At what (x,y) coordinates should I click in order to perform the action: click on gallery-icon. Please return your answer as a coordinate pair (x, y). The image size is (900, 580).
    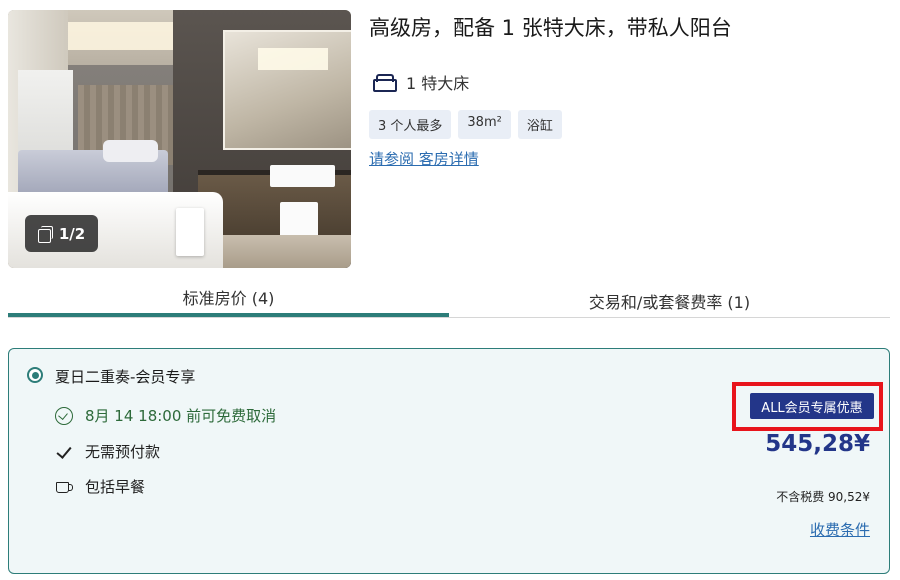
    Looking at the image, I should click on (45, 234).